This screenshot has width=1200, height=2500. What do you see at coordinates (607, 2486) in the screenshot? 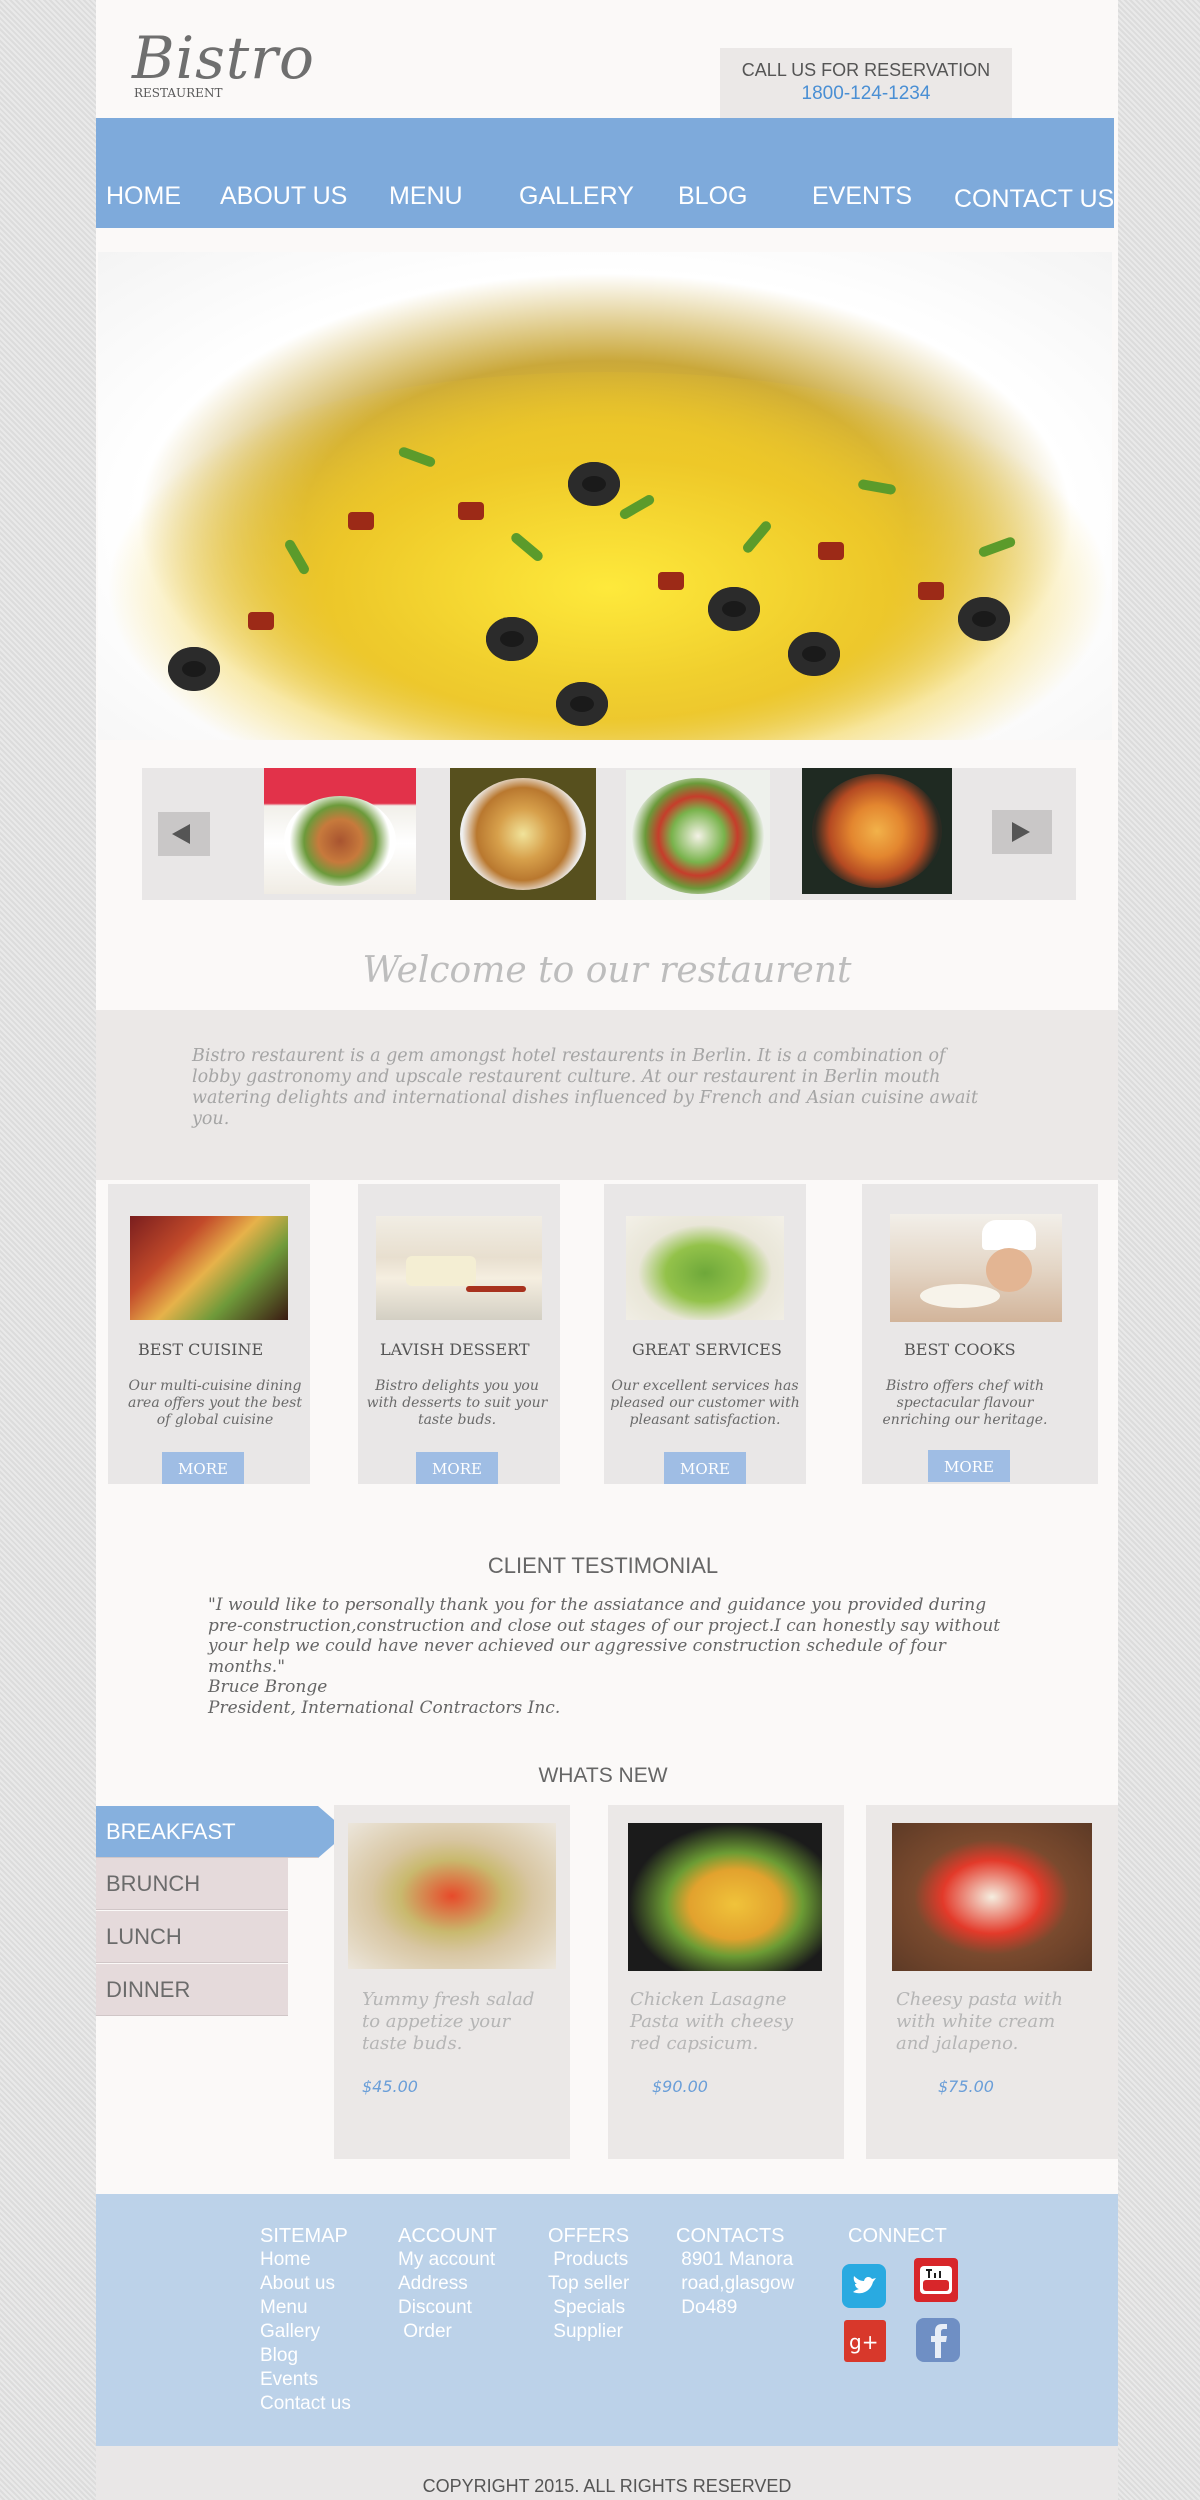
I see `copyright-text: COPYRIGHT 2015. ALL RIGHTS RESERVED` at bounding box center [607, 2486].